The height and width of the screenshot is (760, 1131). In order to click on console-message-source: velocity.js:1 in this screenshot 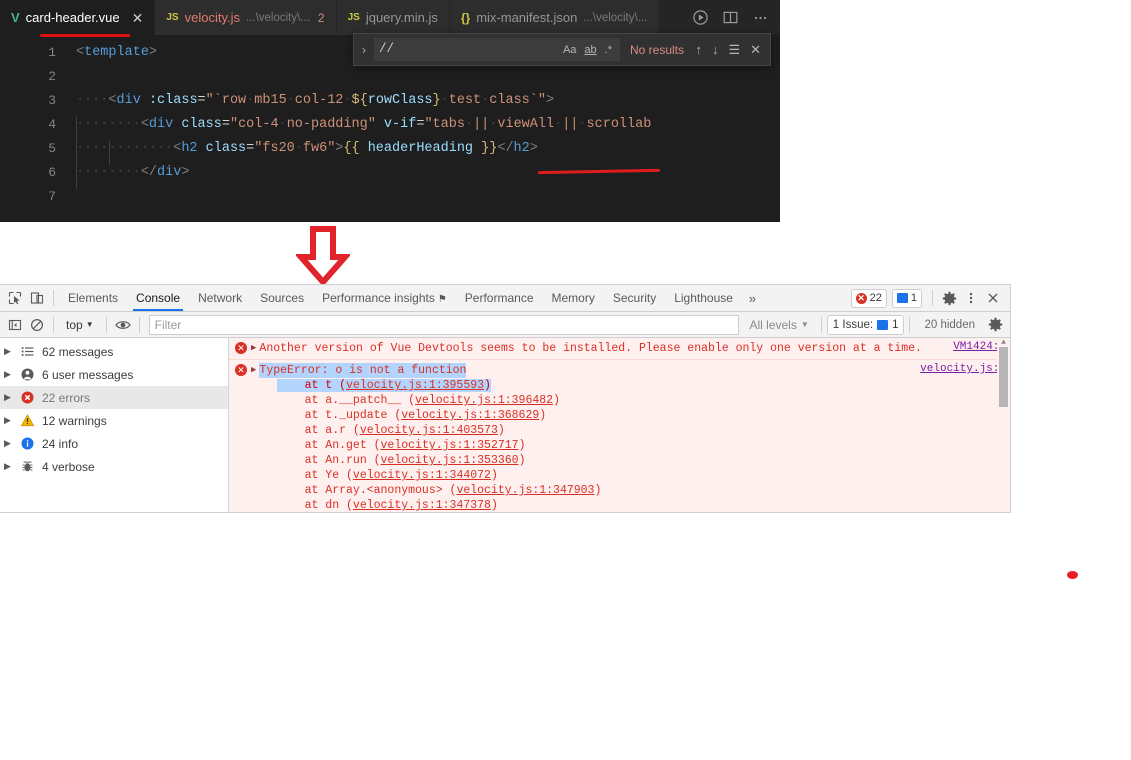, I will do `click(963, 369)`.